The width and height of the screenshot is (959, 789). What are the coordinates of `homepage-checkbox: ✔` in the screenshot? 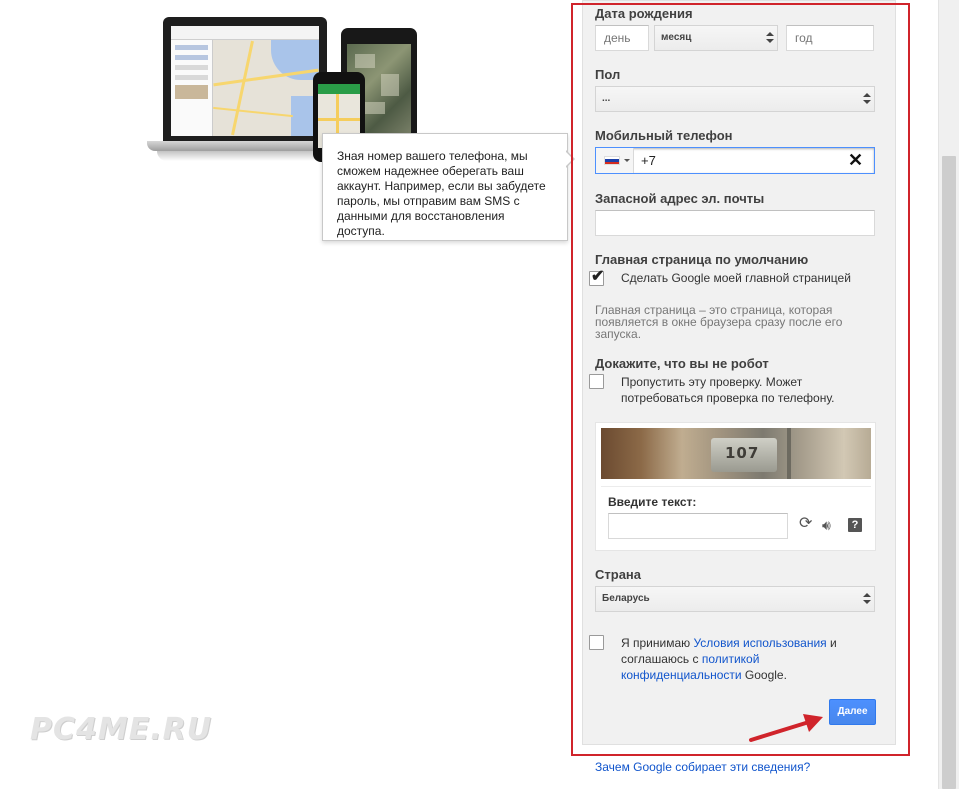 It's located at (597, 277).